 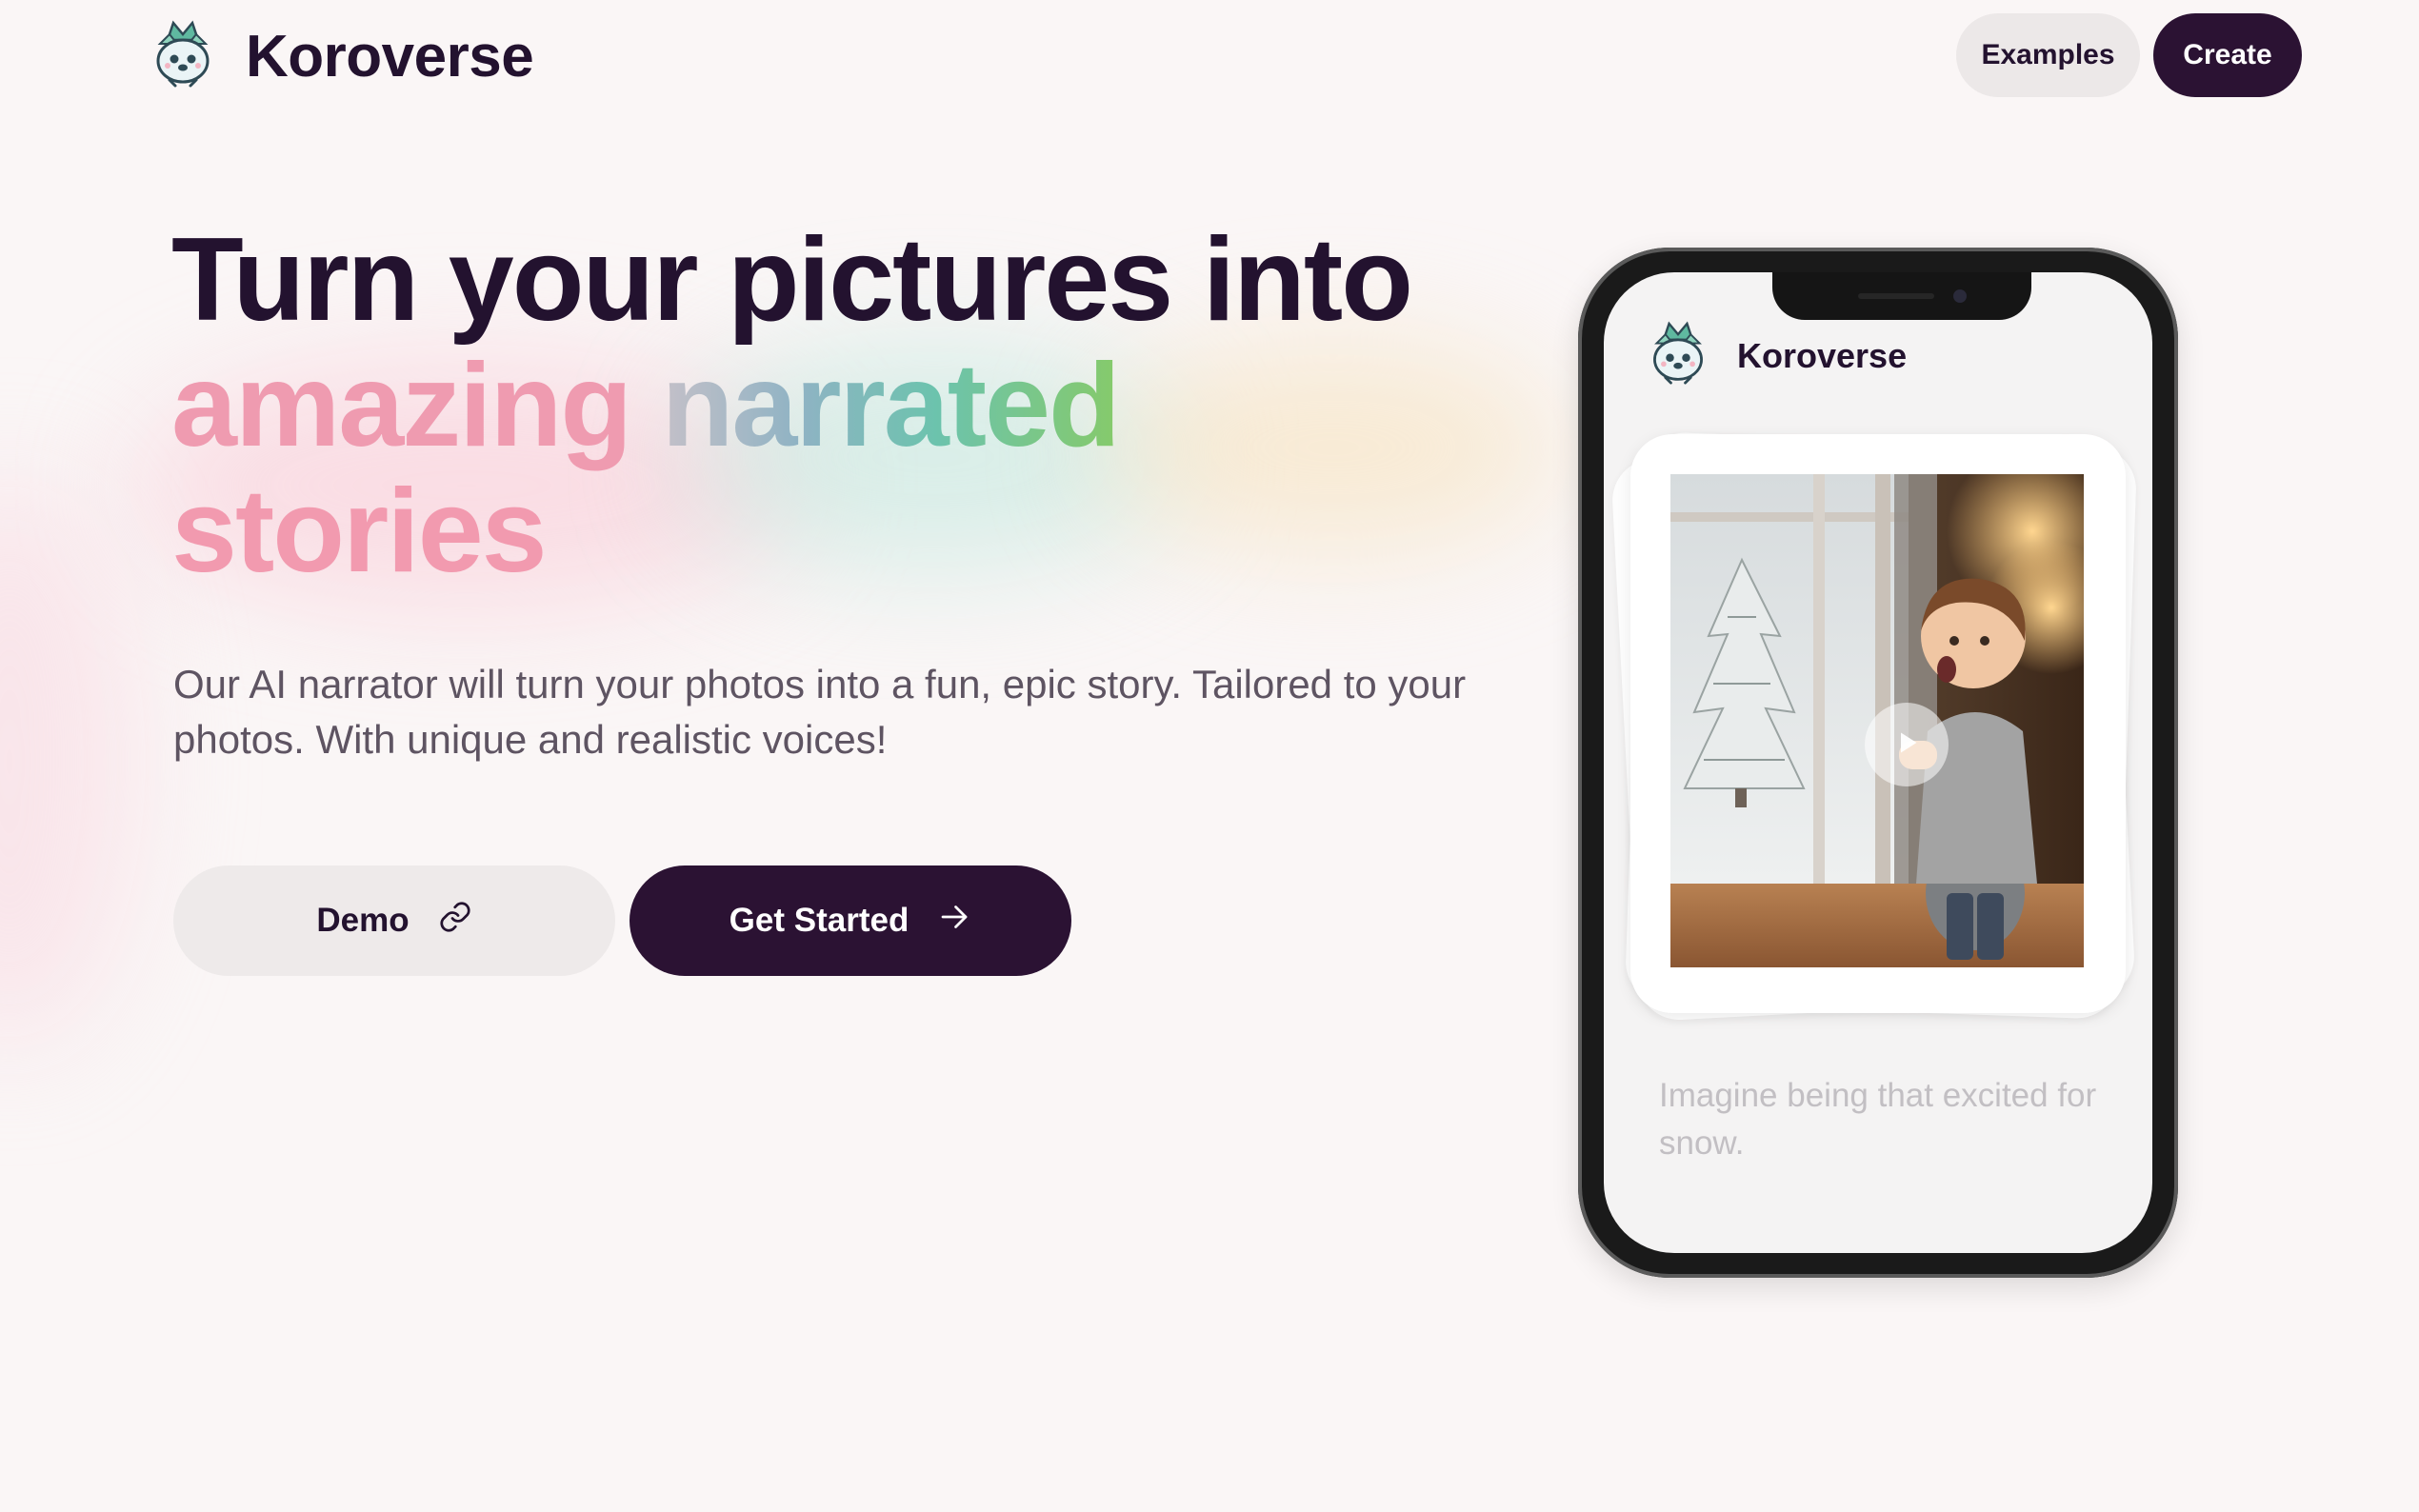 I want to click on story-photo, so click(x=1877, y=720).